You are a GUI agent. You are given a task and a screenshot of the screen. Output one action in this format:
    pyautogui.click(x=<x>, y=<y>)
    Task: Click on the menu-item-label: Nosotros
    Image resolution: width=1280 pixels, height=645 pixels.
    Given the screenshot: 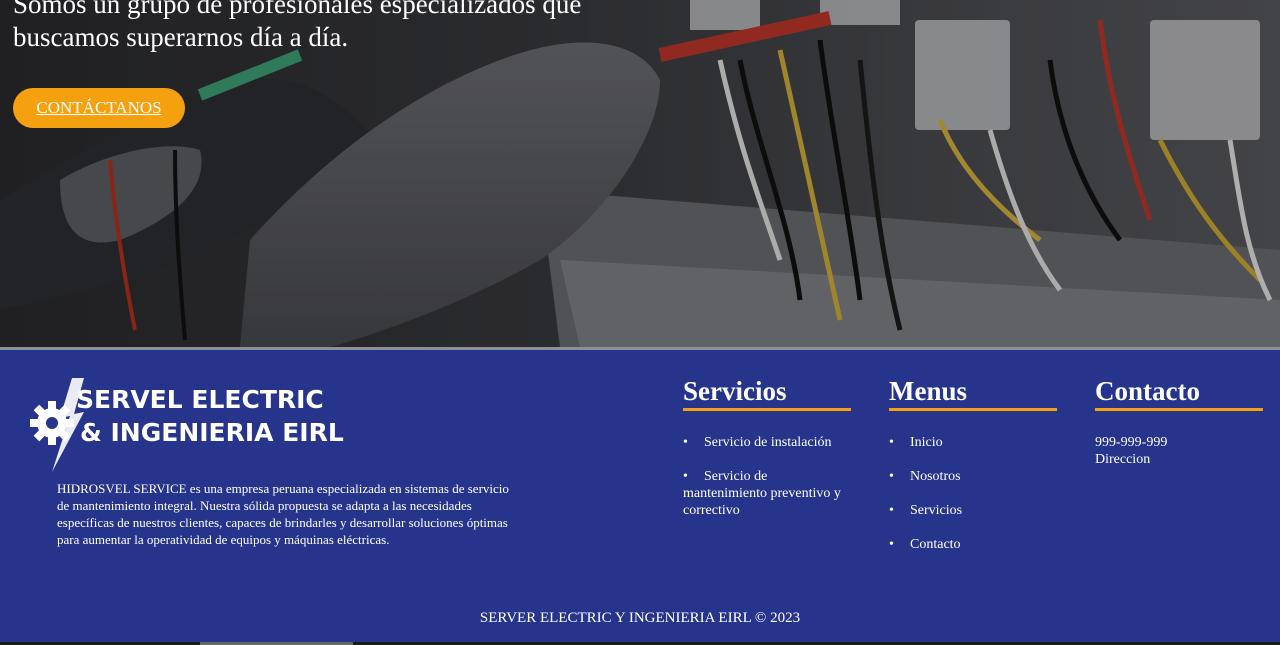 What is the action you would take?
    pyautogui.click(x=935, y=476)
    